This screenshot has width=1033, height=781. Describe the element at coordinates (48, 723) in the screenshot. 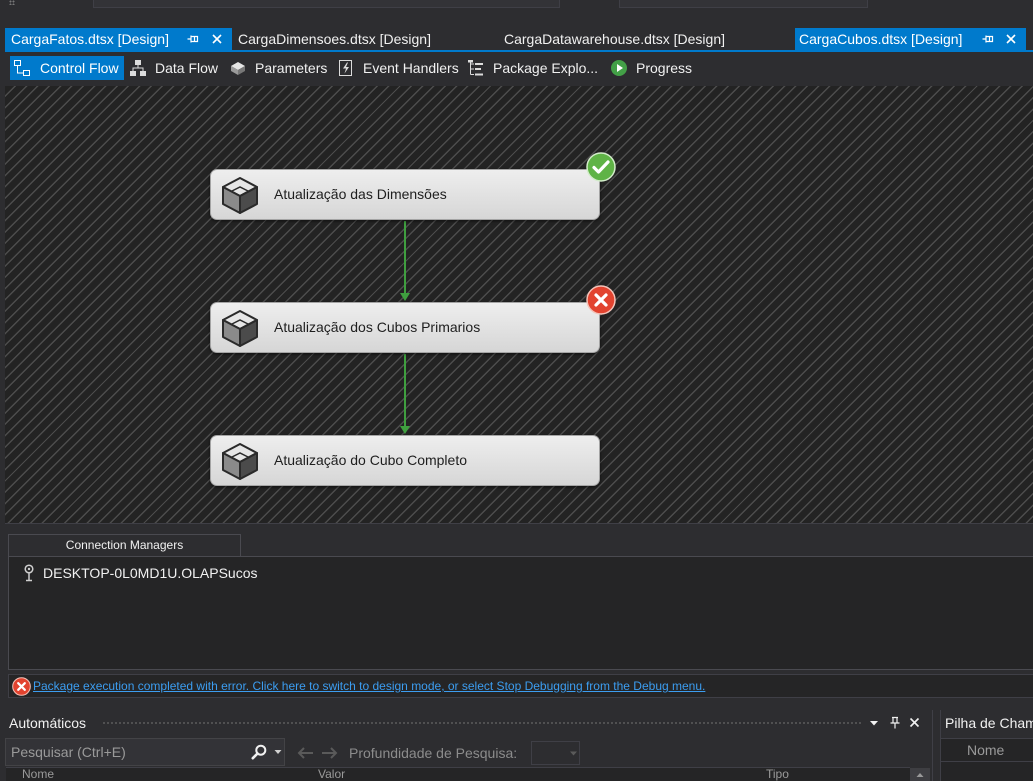

I see `panel-title: Automáticos` at that location.